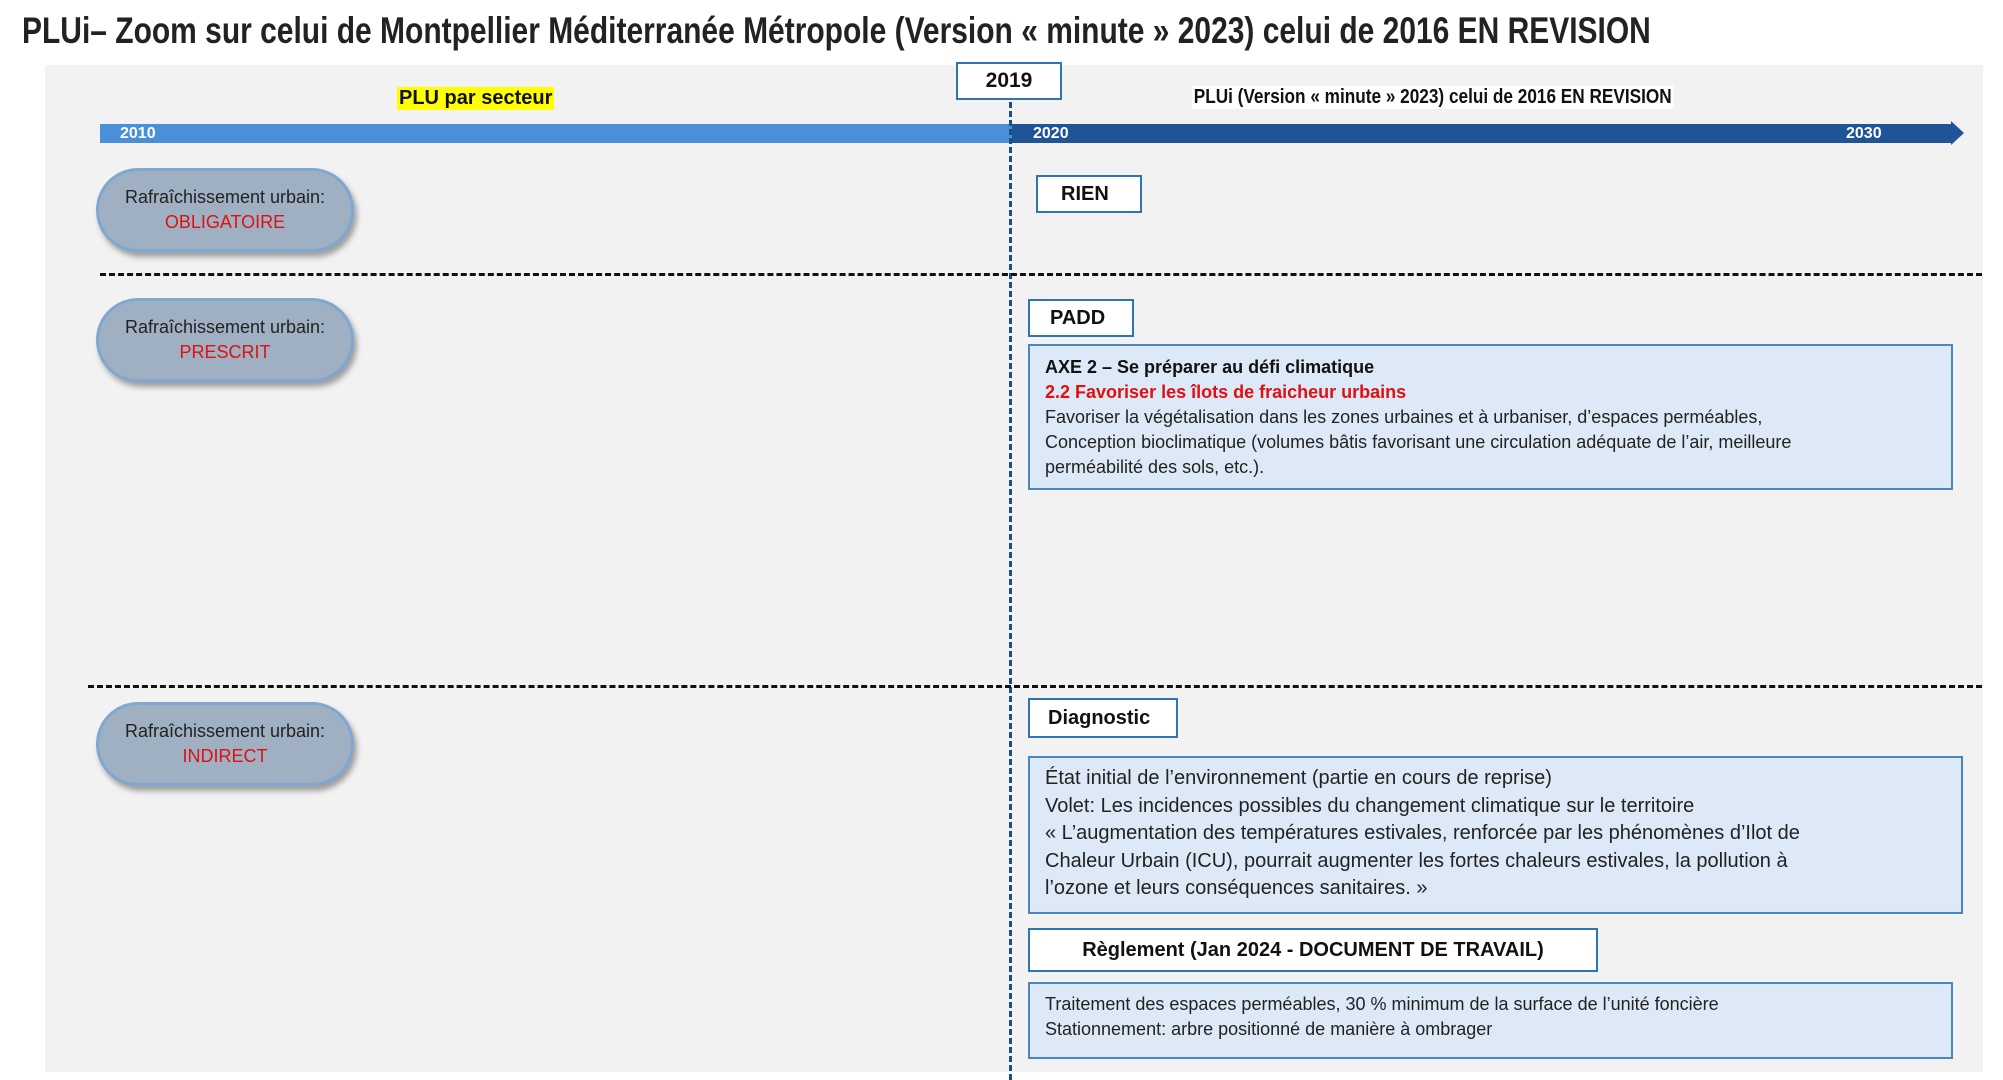 This screenshot has height=1080, width=2003. Describe the element at coordinates (225, 756) in the screenshot. I see `pill-status: INDIRECT` at that location.